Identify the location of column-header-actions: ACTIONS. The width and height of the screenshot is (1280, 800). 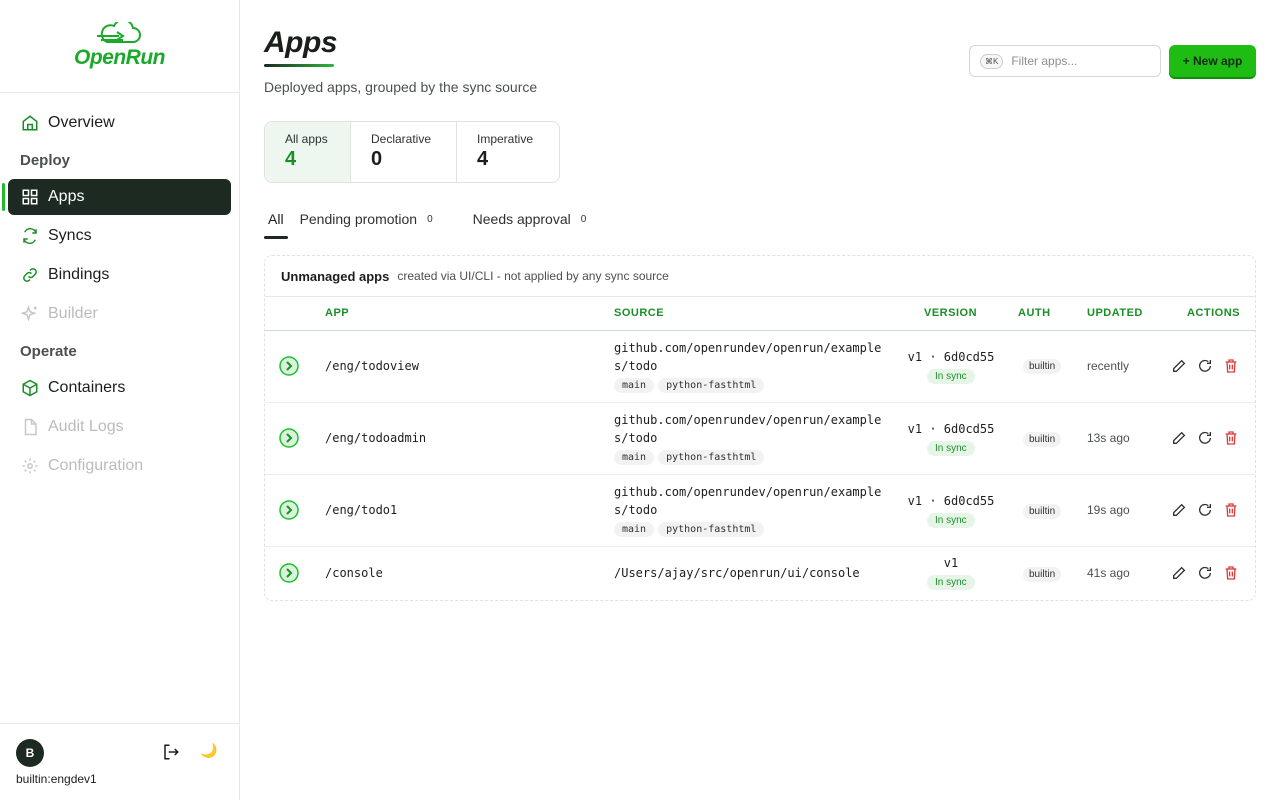
(1213, 313).